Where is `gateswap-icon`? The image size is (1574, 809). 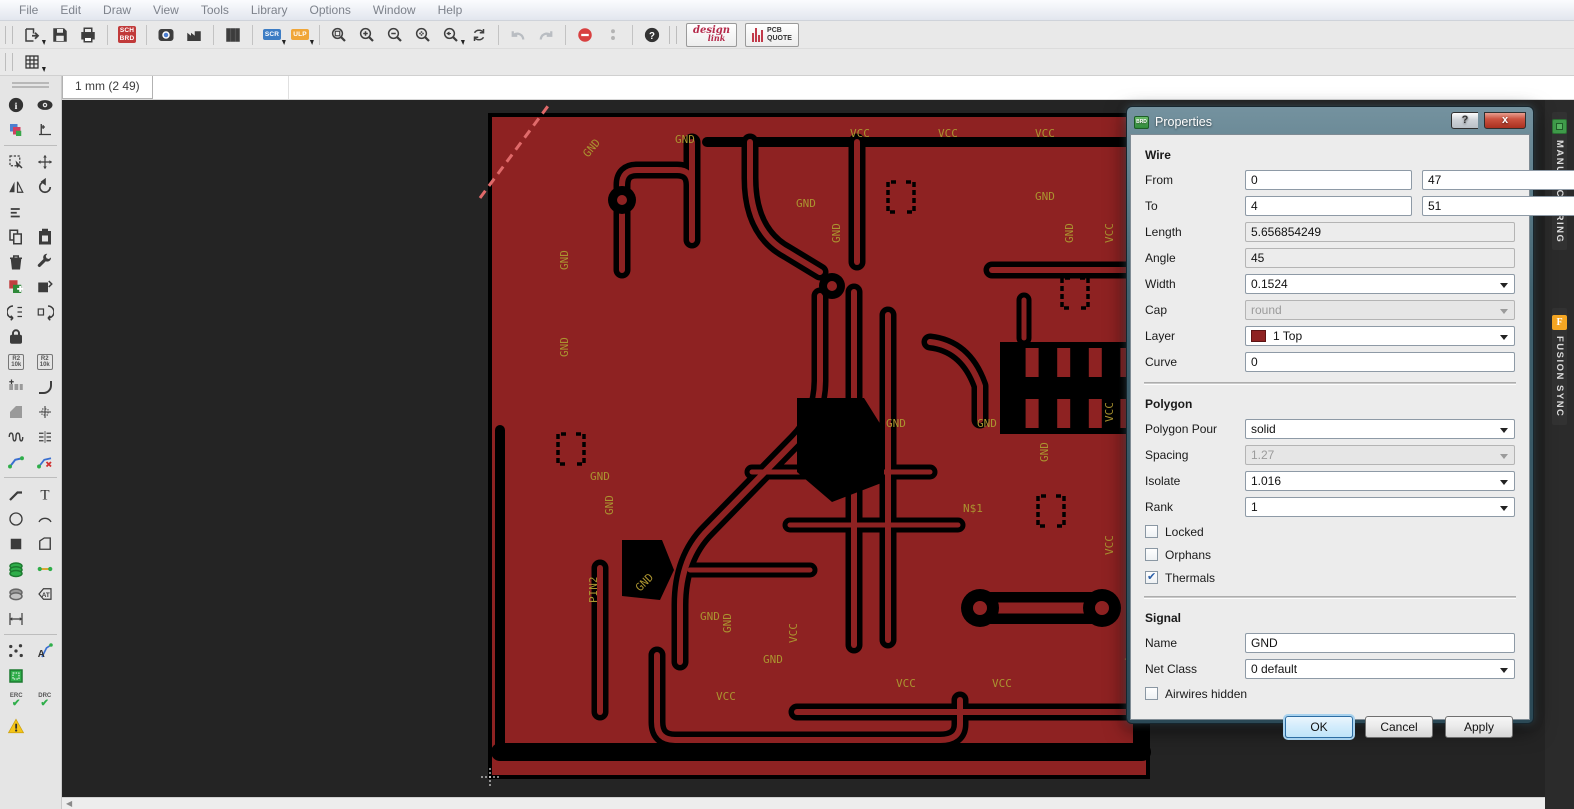
gateswap-icon is located at coordinates (45, 311).